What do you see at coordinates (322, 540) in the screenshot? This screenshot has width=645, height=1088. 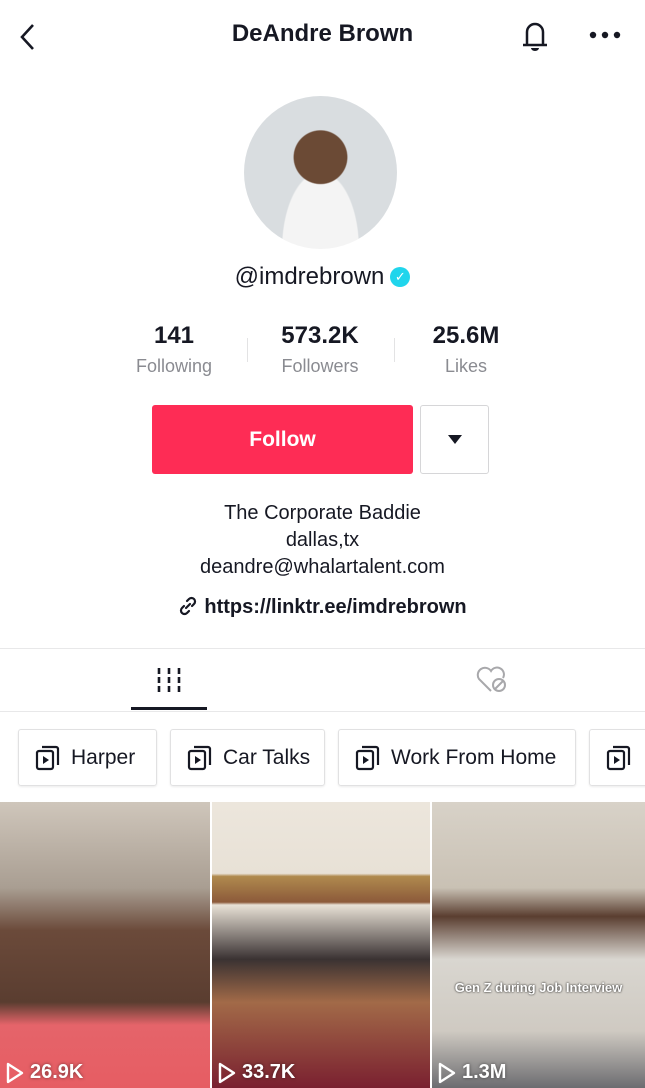 I see `bio-line: dallas,tx` at bounding box center [322, 540].